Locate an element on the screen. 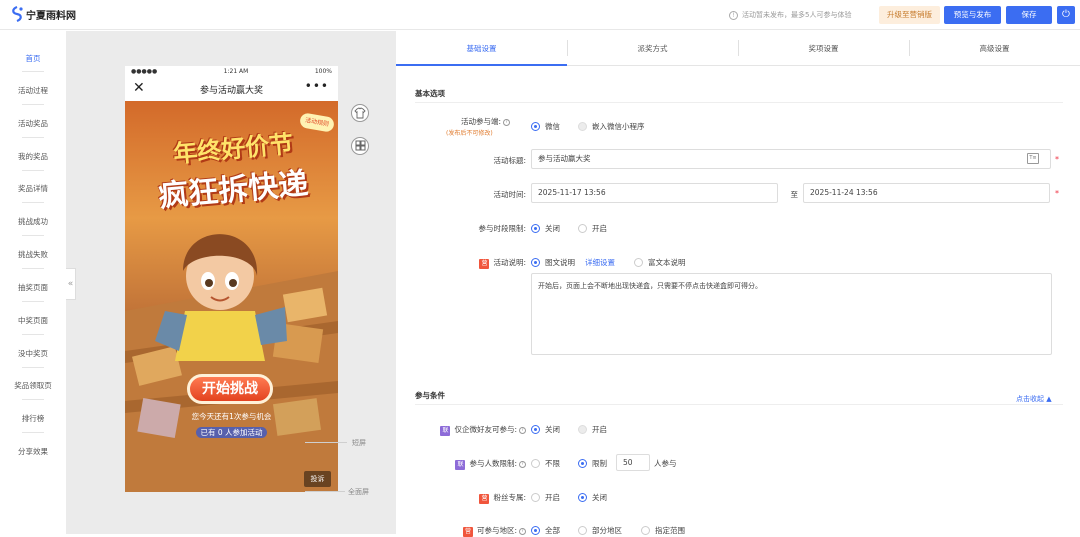 The height and width of the screenshot is (537, 1080). tab-basic: 基础设置 is located at coordinates (481, 48).